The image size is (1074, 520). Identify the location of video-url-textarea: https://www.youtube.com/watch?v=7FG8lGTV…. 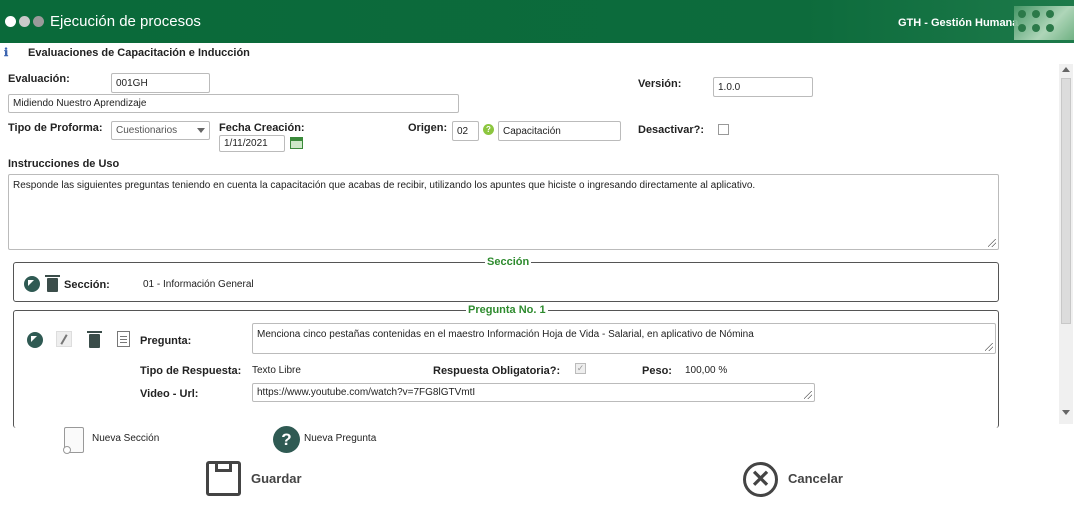
(533, 392).